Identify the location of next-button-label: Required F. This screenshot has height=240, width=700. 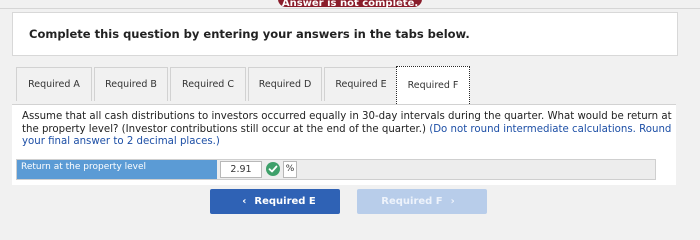
(412, 201).